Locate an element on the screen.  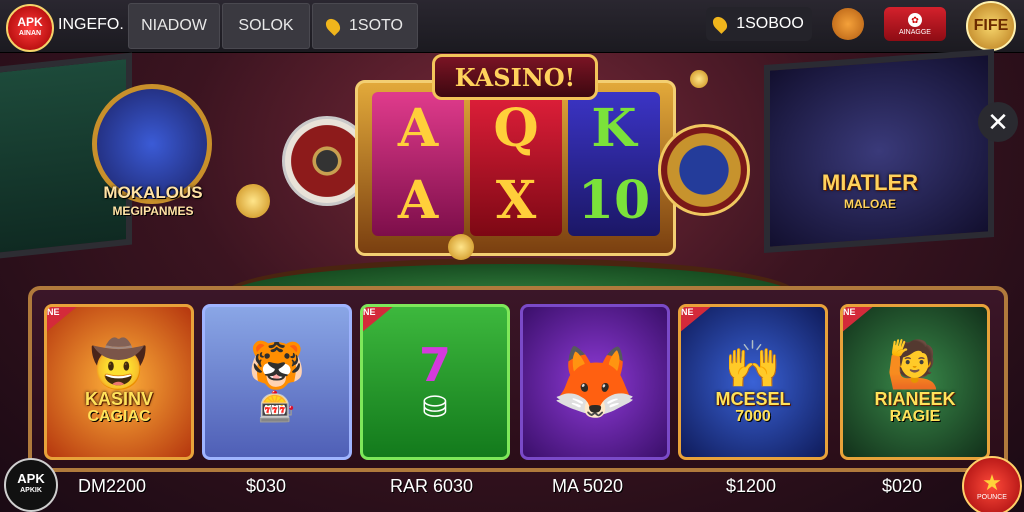
slot-reel-3: K 10 is located at coordinates (614, 164).